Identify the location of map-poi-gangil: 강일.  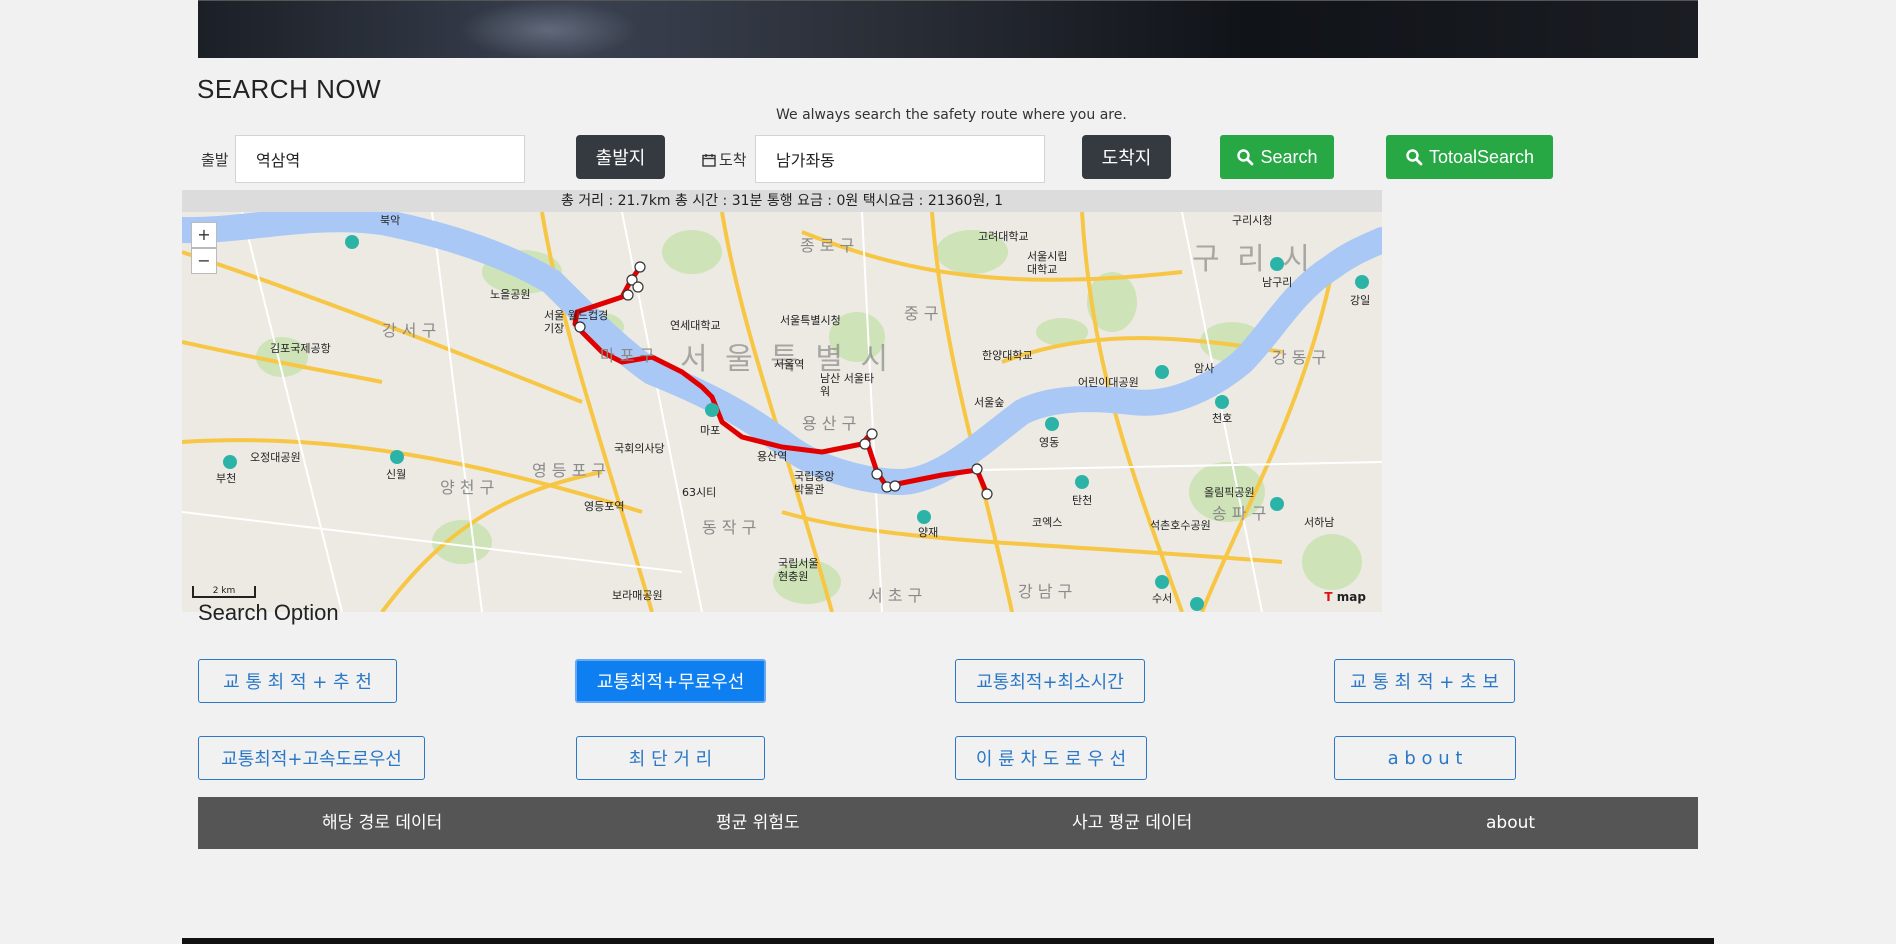
(1360, 300).